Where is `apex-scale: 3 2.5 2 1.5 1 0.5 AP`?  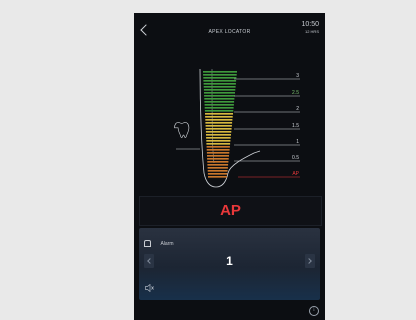 apex-scale: 3 2.5 2 1.5 1 0.5 AP is located at coordinates (267, 125).